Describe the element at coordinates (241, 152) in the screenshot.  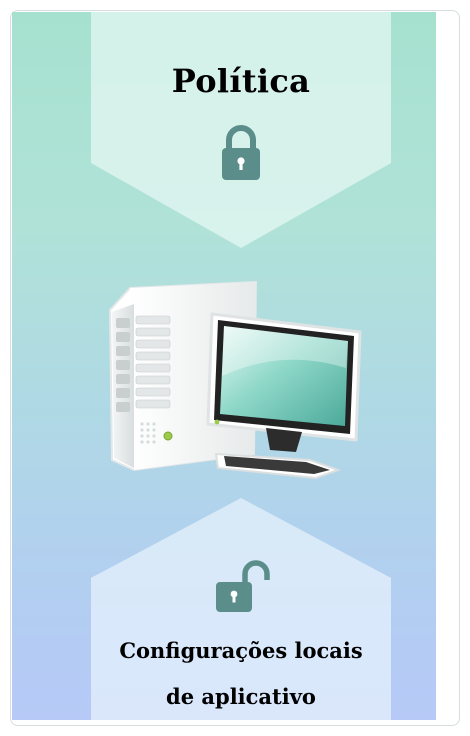
I see `lock-closed-icon` at that location.